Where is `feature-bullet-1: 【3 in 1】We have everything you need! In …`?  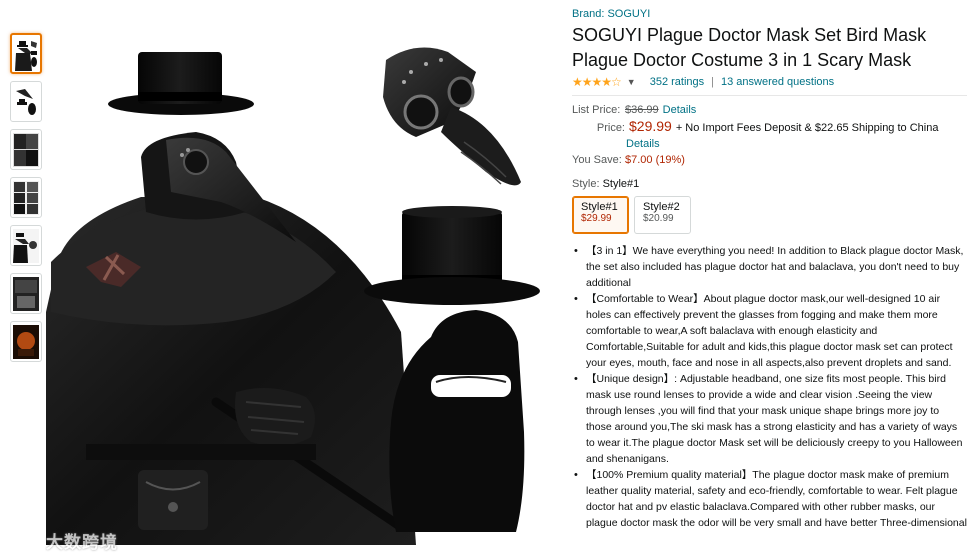 feature-bullet-1: 【3 in 1】We have everything you need! In … is located at coordinates (769, 267).